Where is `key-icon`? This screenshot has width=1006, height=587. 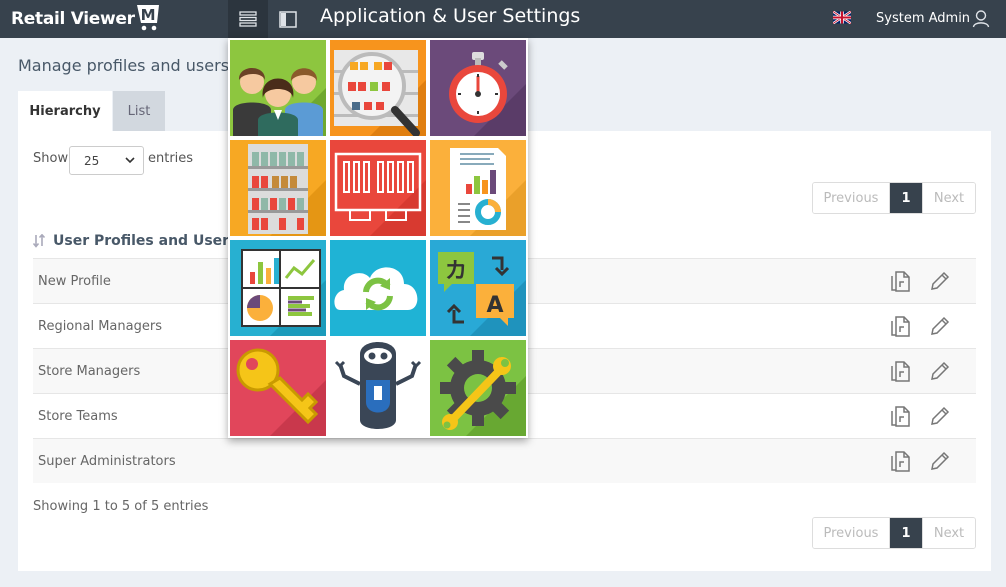
key-icon is located at coordinates (278, 388).